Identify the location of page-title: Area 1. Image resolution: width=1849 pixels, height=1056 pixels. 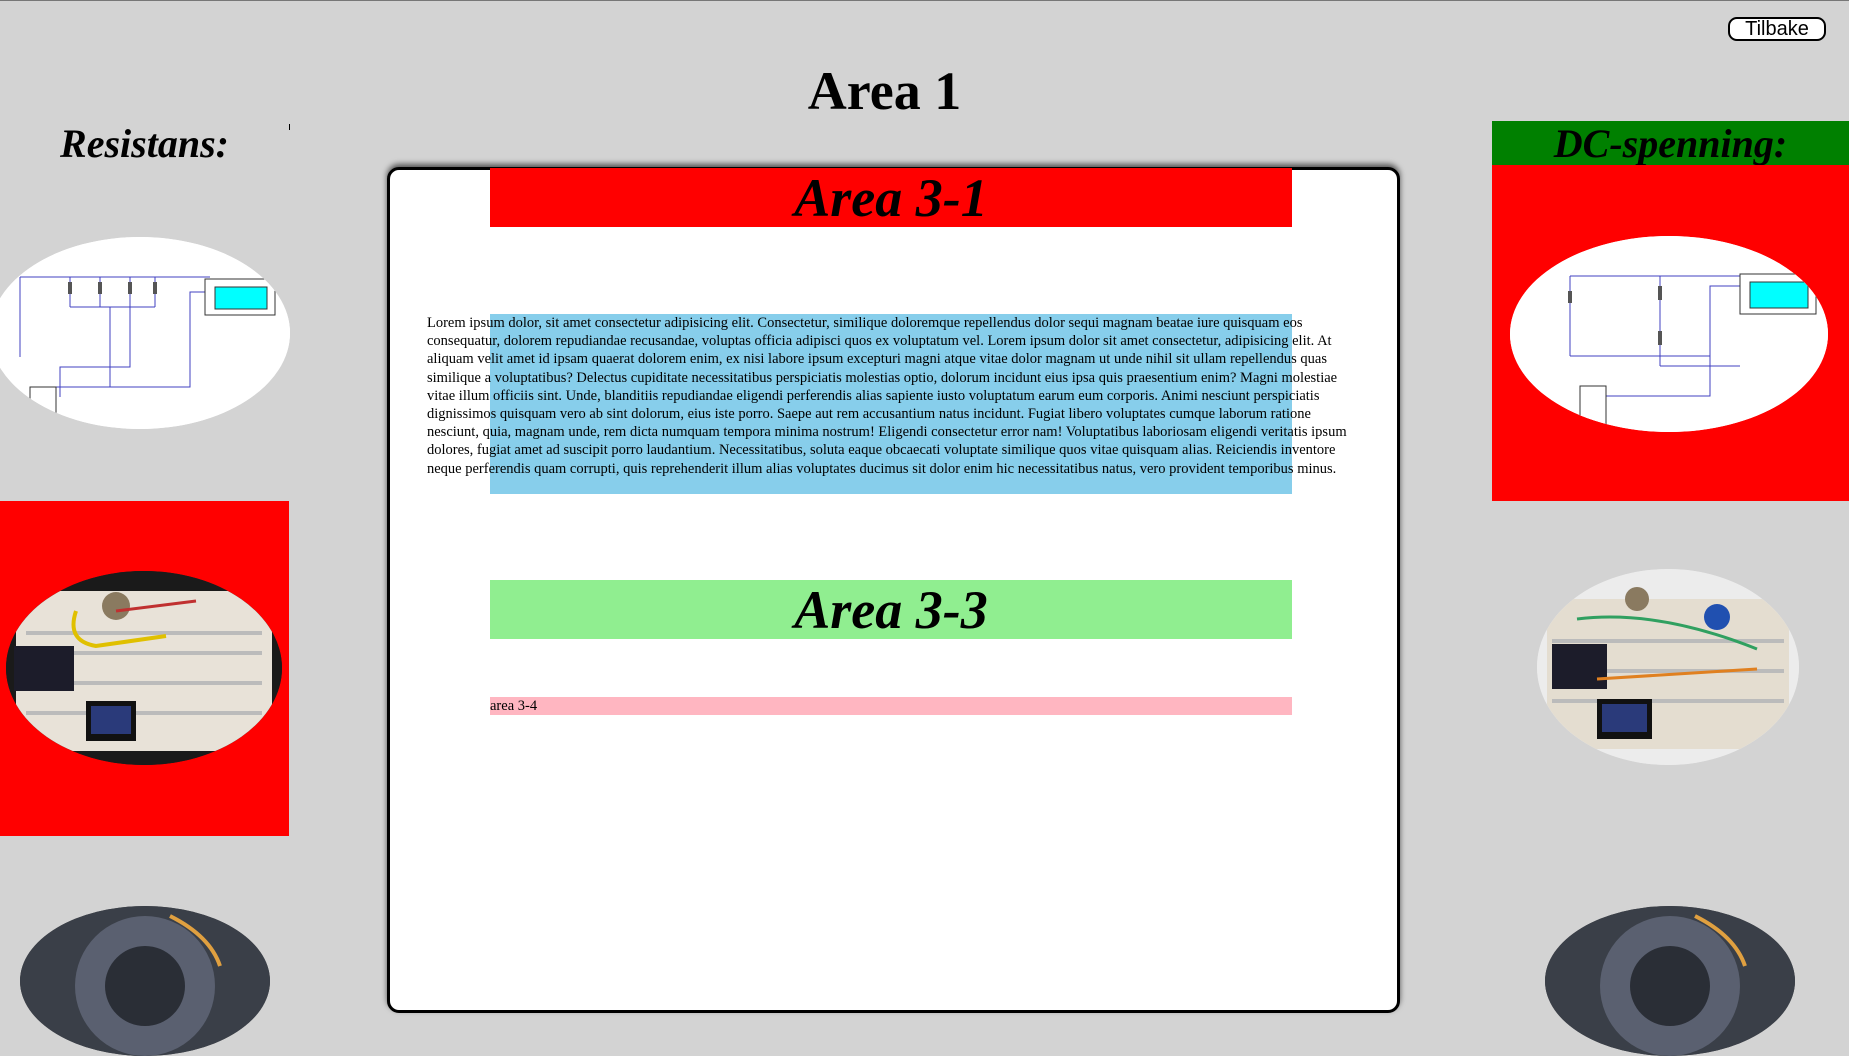
(884, 91).